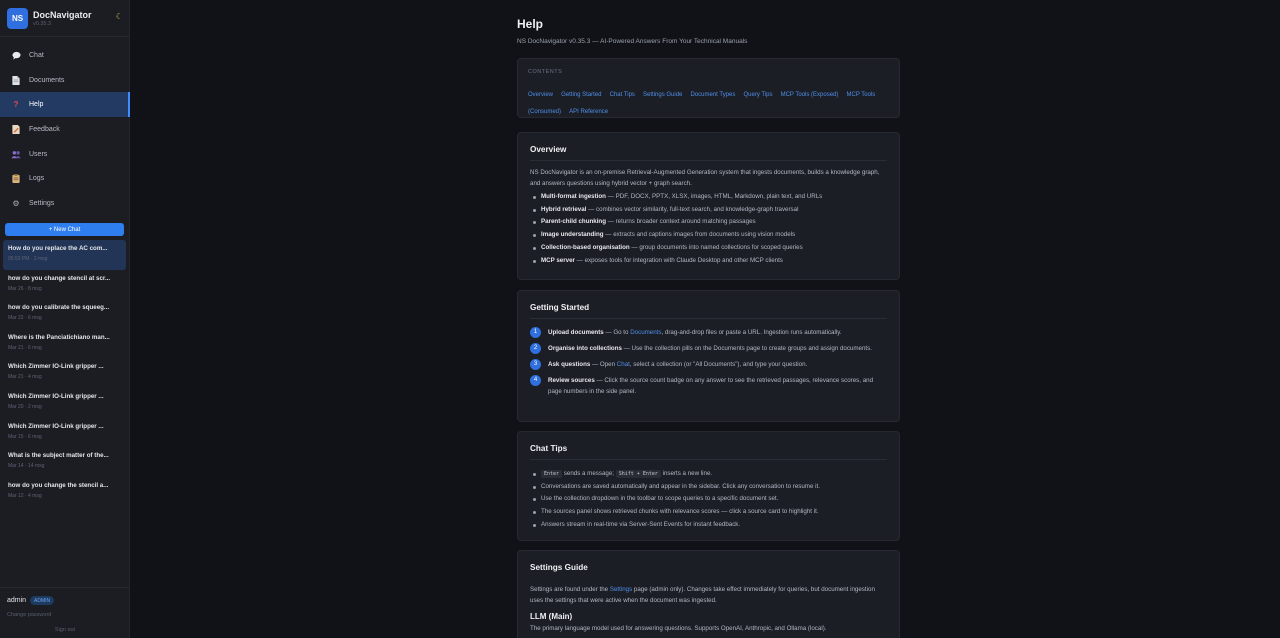 The height and width of the screenshot is (638, 1280). What do you see at coordinates (26, 466) in the screenshot?
I see `conversation-meta: Mar 14 · 14 msg` at bounding box center [26, 466].